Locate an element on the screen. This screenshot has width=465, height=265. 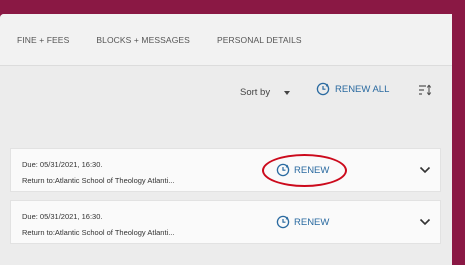
sort-by-dropdown: Sort by is located at coordinates (265, 92).